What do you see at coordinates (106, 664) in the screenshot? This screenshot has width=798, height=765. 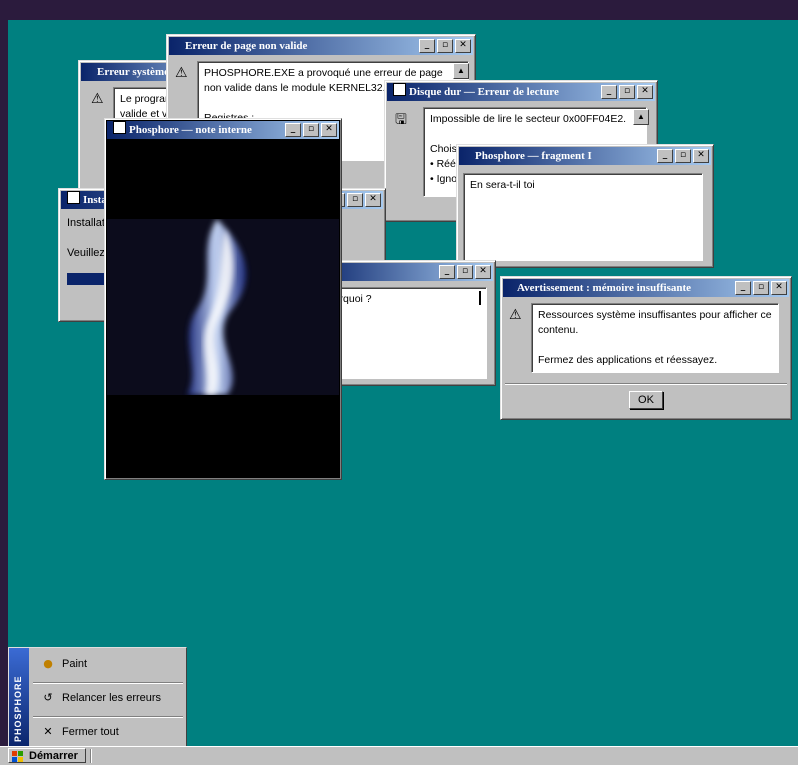 I see `menu-item-paint: ● Paint` at bounding box center [106, 664].